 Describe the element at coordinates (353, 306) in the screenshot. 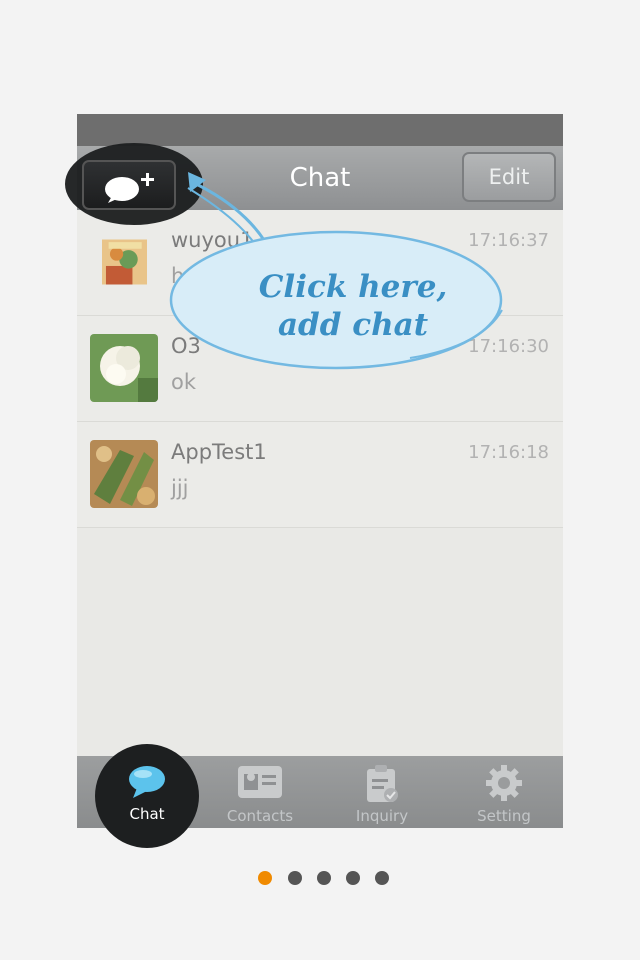

I see `tooltip-text: Click here, add chat` at that location.